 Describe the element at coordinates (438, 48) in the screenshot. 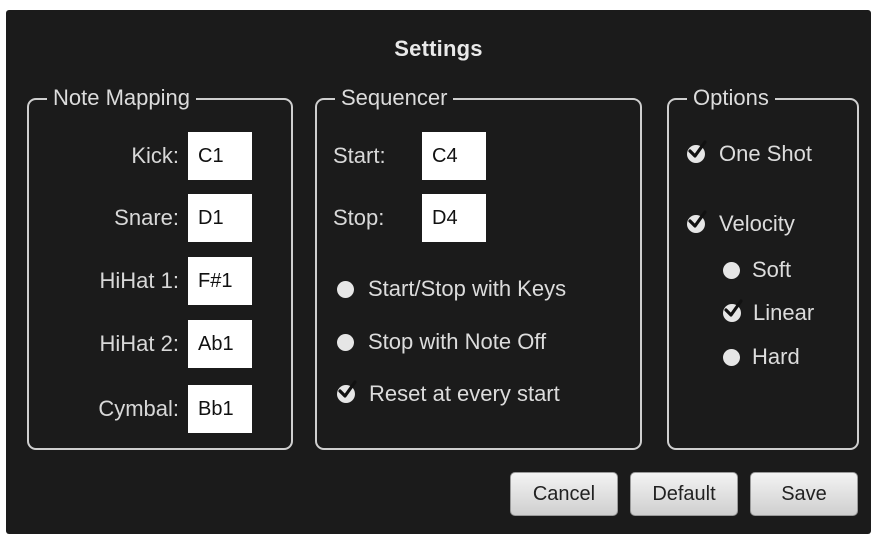

I see `dialog-title: Settings` at that location.